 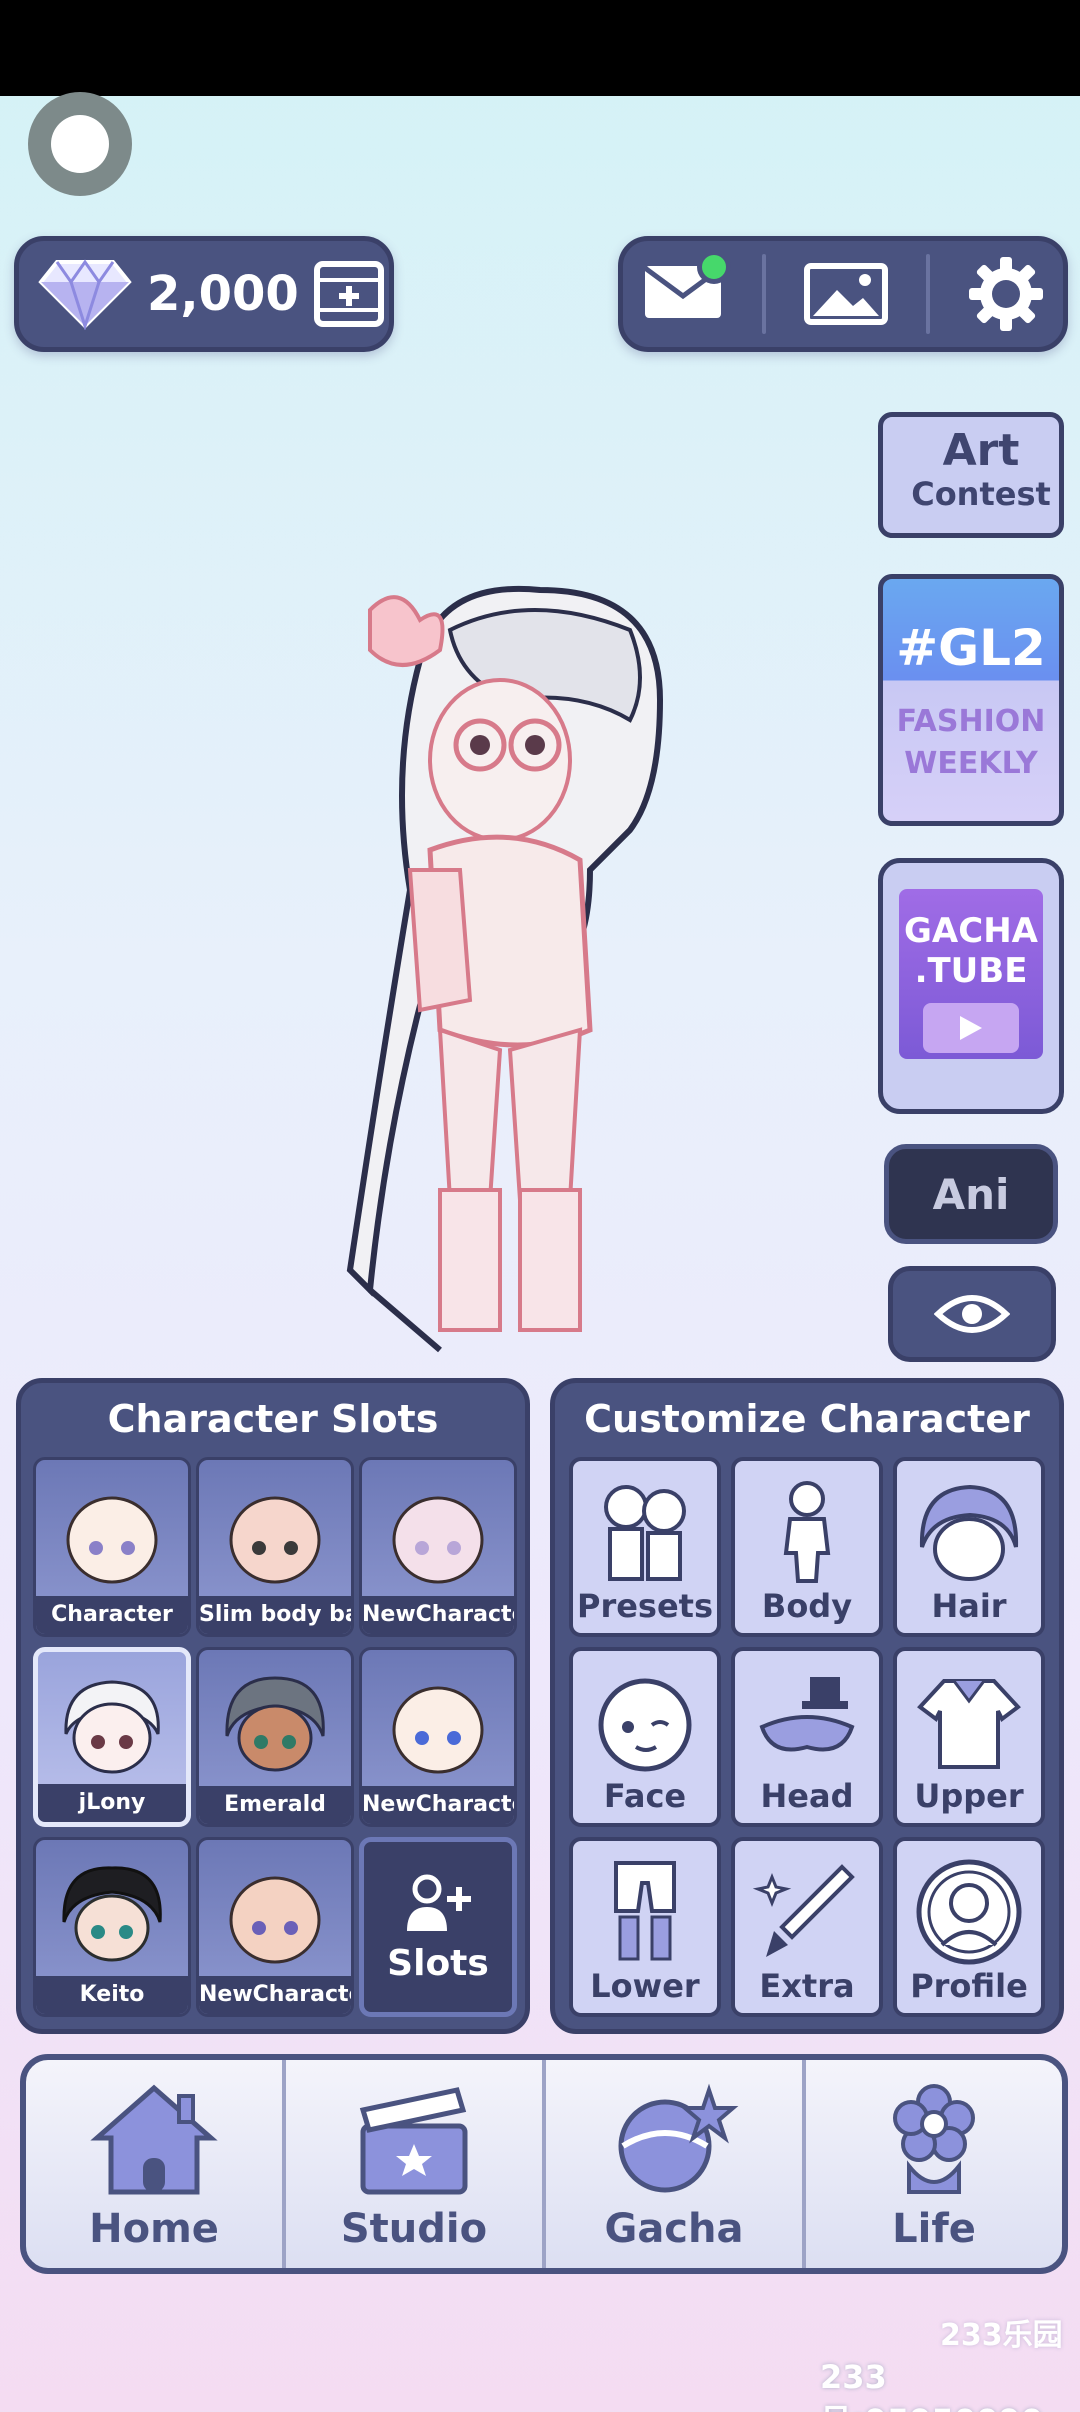 What do you see at coordinates (1006, 294) in the screenshot?
I see `settings-icon` at bounding box center [1006, 294].